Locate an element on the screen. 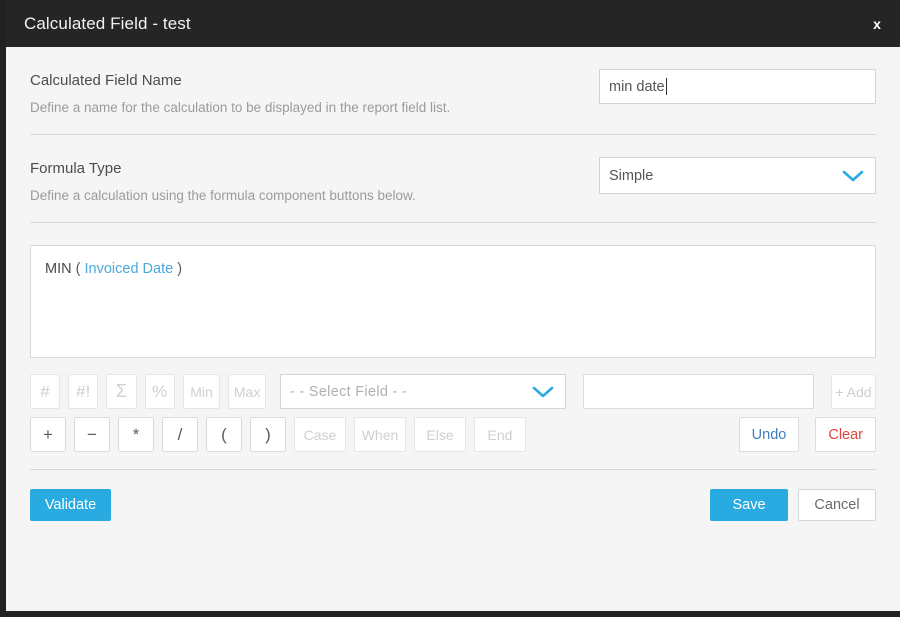  select-field-placeholder: - - Select Field - - is located at coordinates (348, 391).